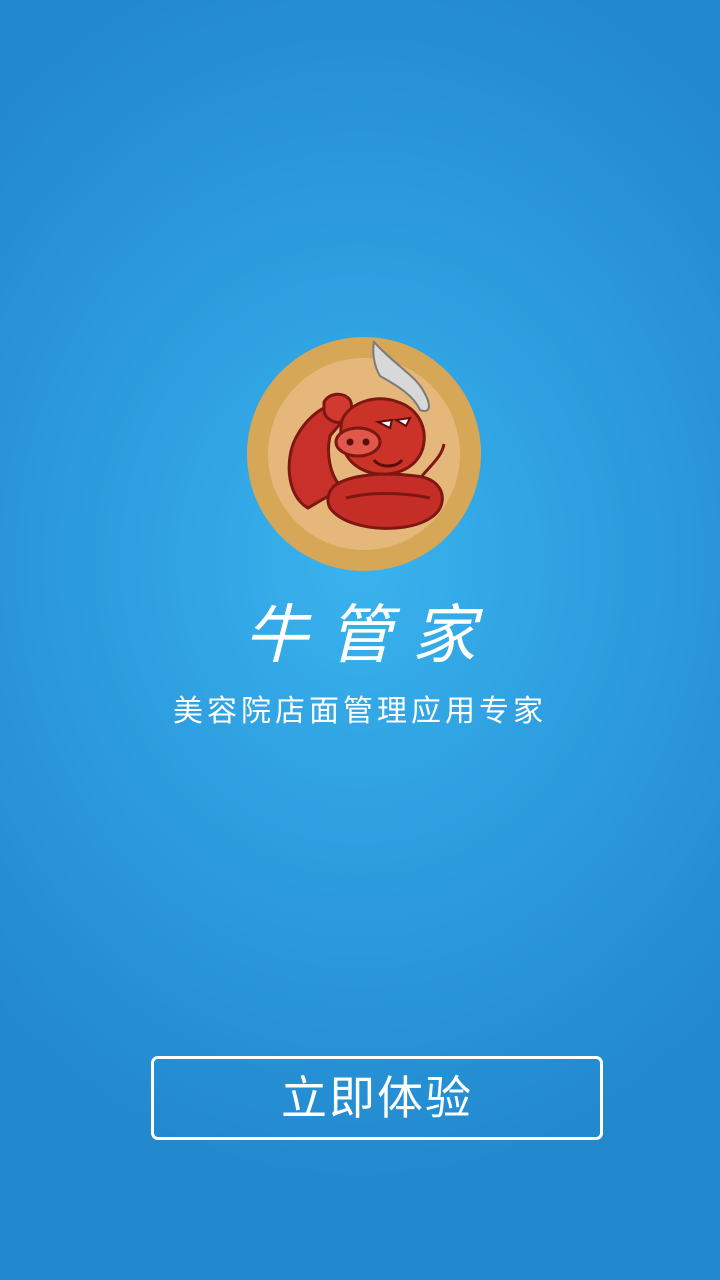 The height and width of the screenshot is (1280, 720). What do you see at coordinates (377, 1098) in the screenshot?
I see `try-now-button: 立即体验` at bounding box center [377, 1098].